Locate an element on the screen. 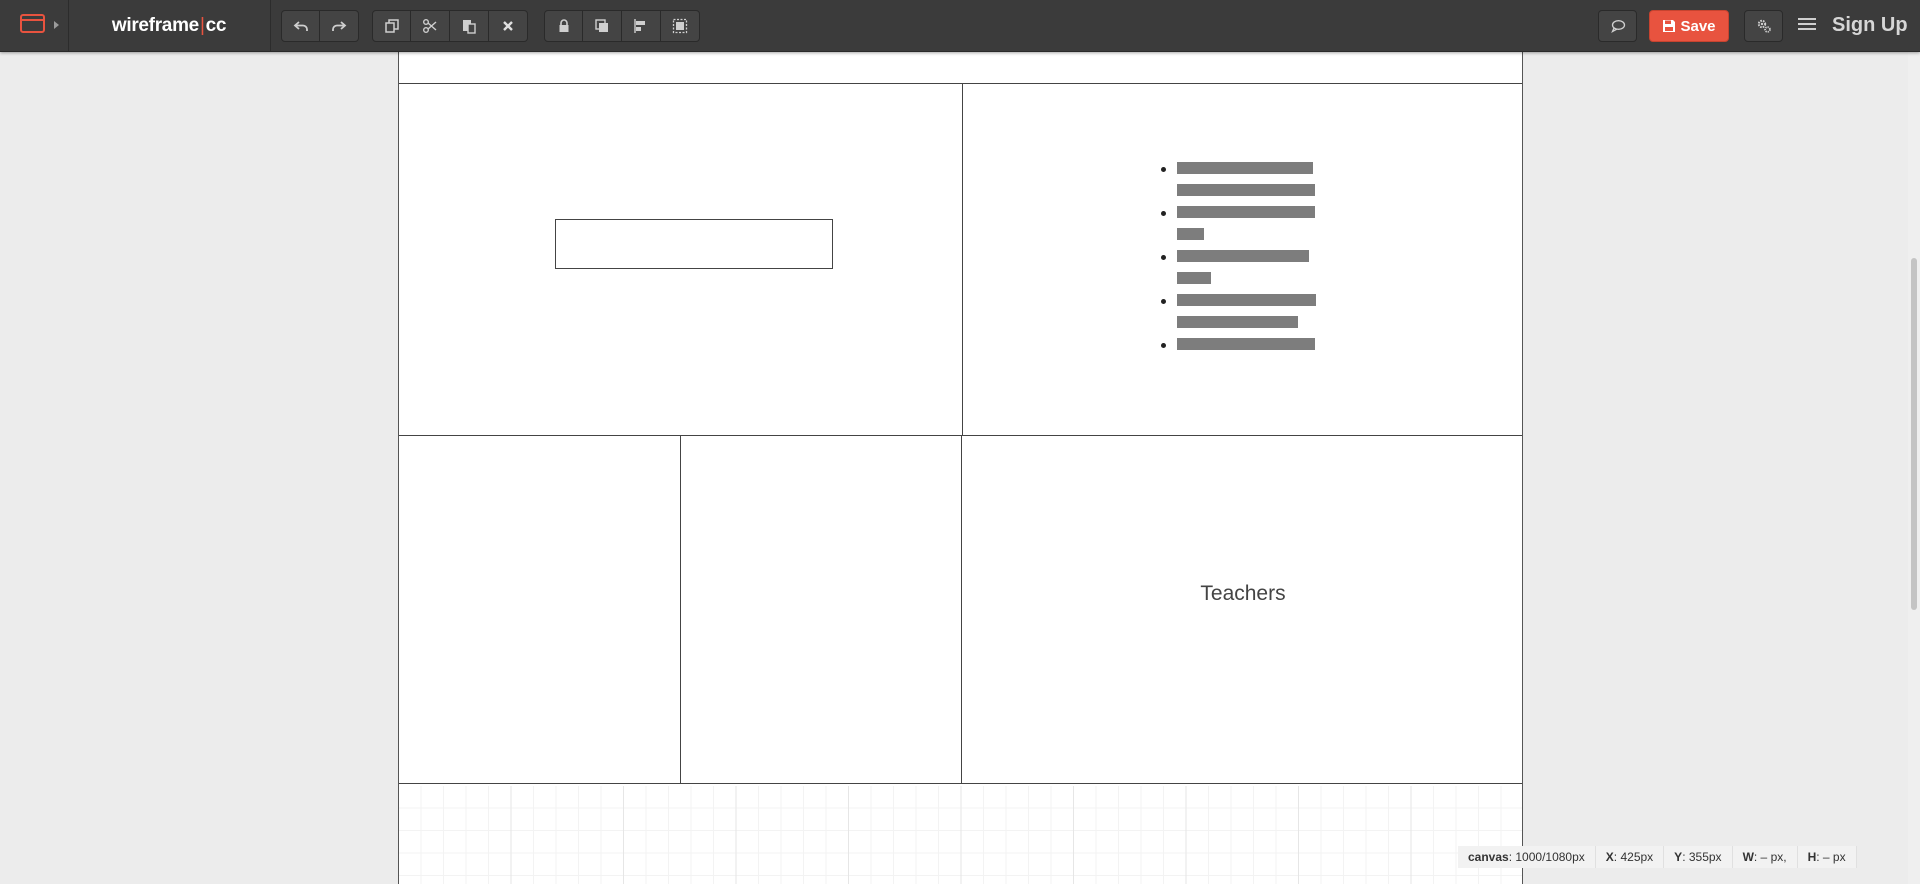 This screenshot has width=1920, height=884. width-readout: W: – px, is located at coordinates (1765, 857).